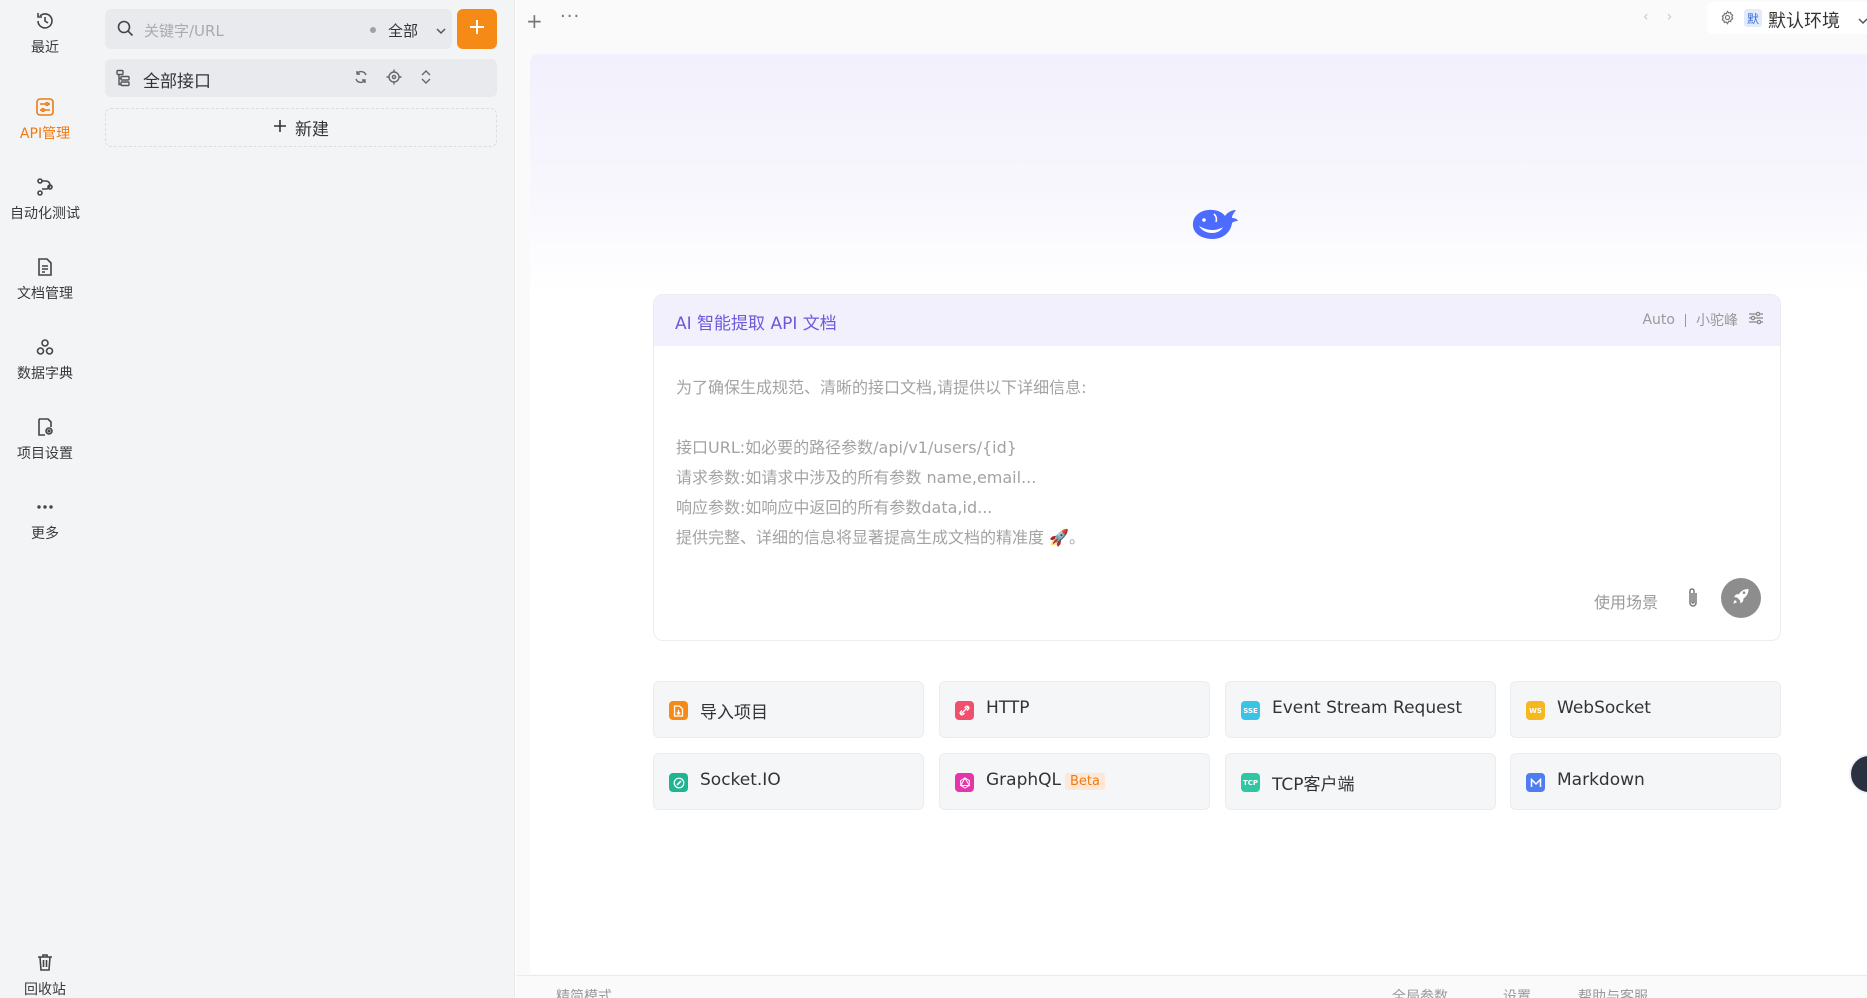  What do you see at coordinates (45, 359) in the screenshot?
I see `nav-item-data-dictionary: 数据字典` at bounding box center [45, 359].